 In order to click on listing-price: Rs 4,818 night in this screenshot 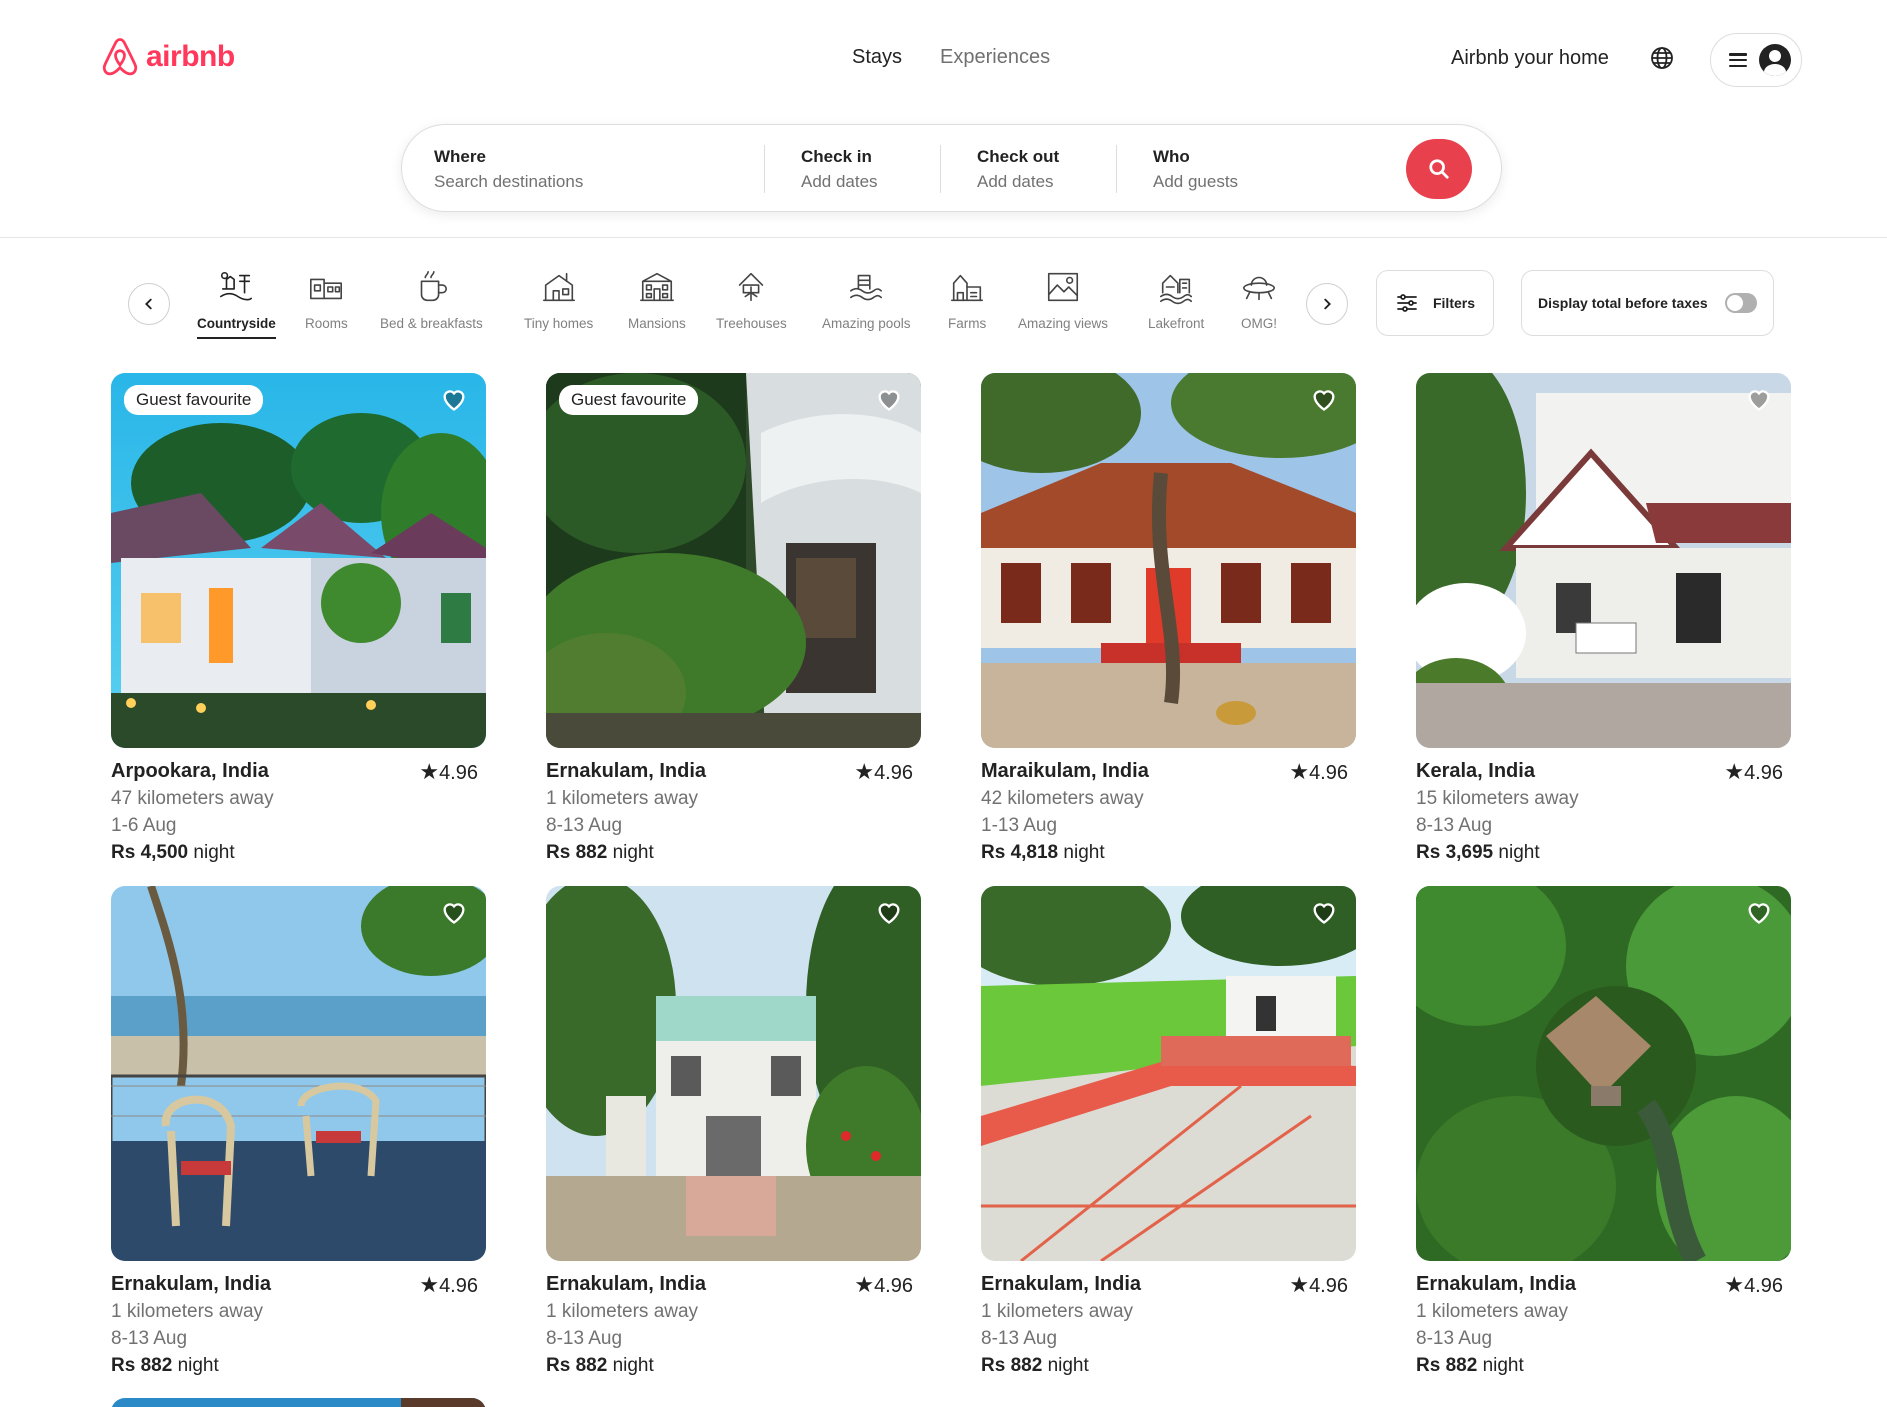, I will do `click(1168, 852)`.